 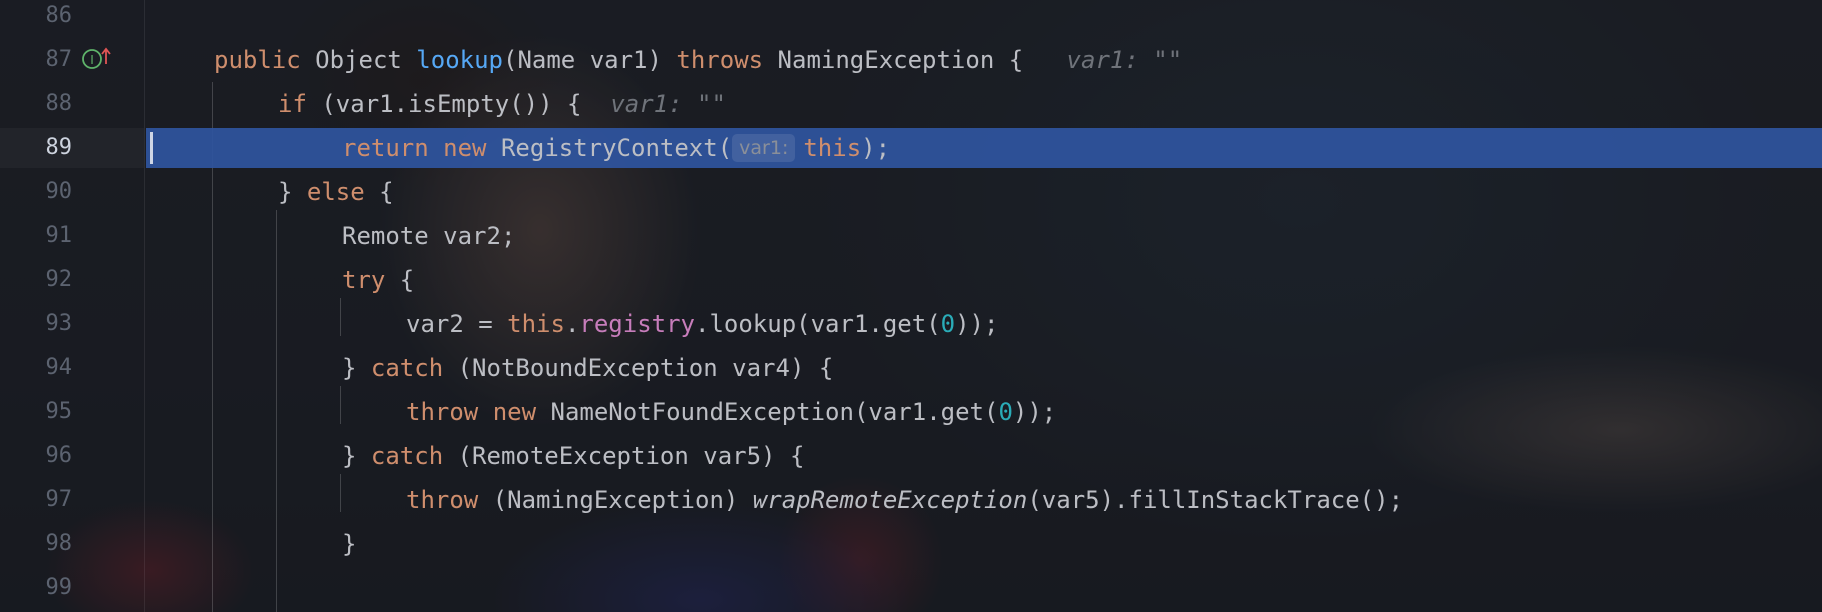 I want to click on keyword: public, so click(x=257, y=60).